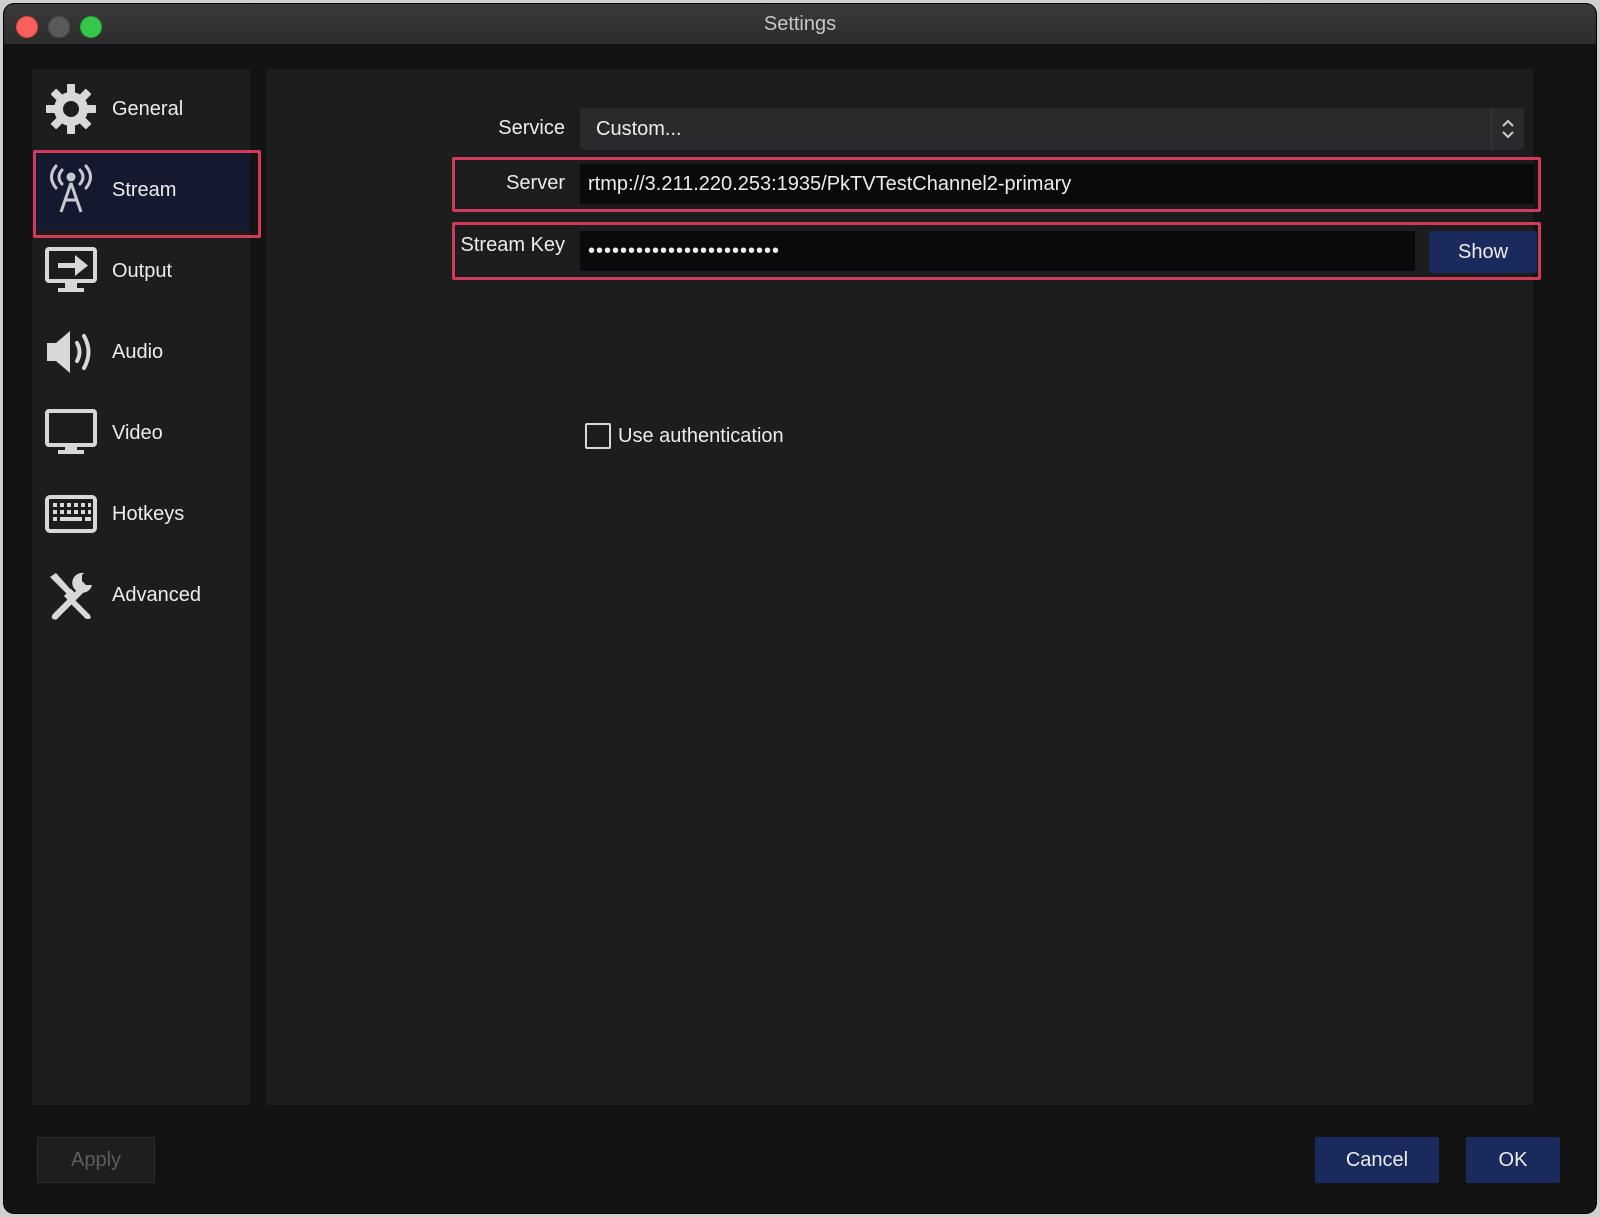 The image size is (1600, 1217). I want to click on output-monitor-icon, so click(71, 269).